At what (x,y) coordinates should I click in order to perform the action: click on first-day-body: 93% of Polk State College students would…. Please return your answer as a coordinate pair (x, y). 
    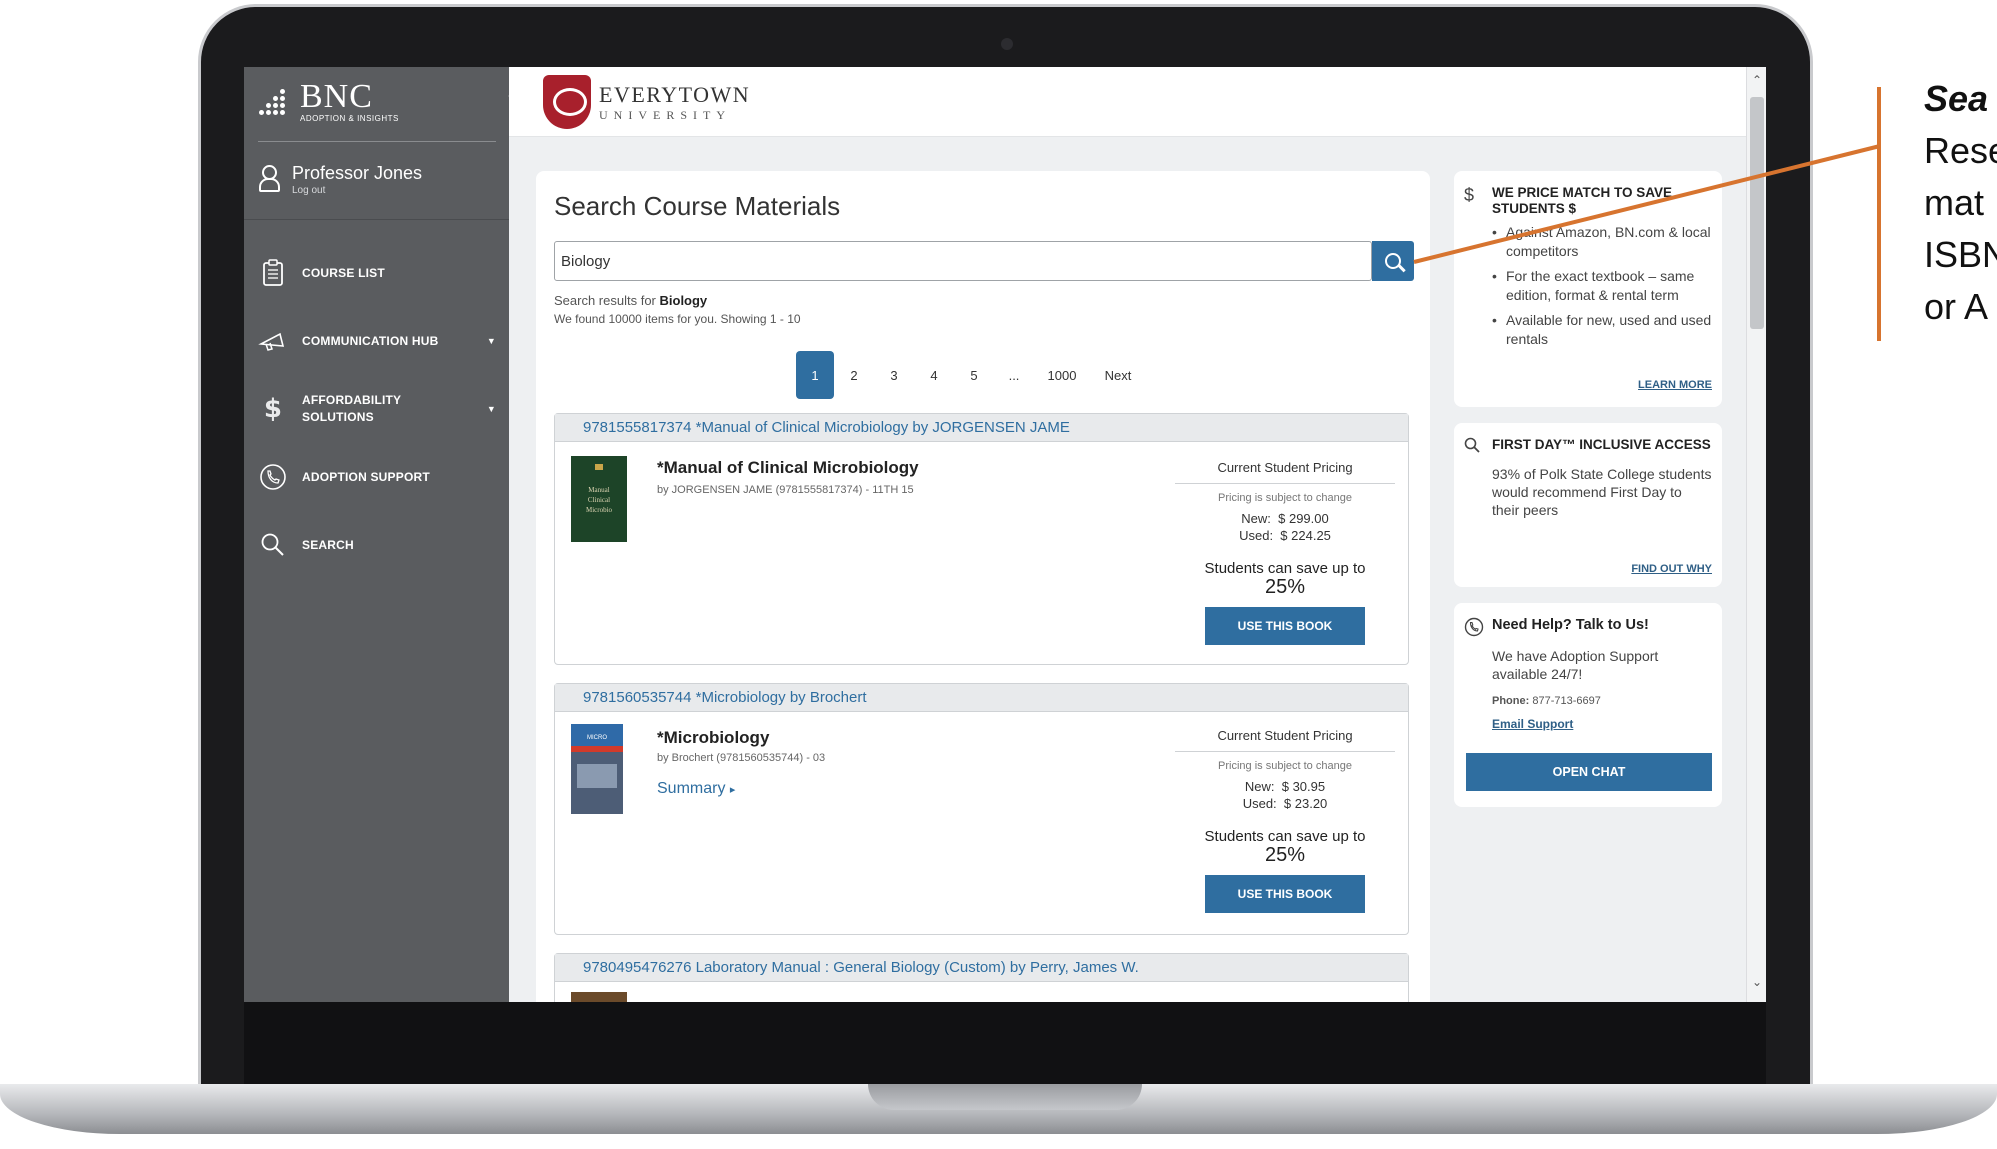
    Looking at the image, I should click on (1602, 492).